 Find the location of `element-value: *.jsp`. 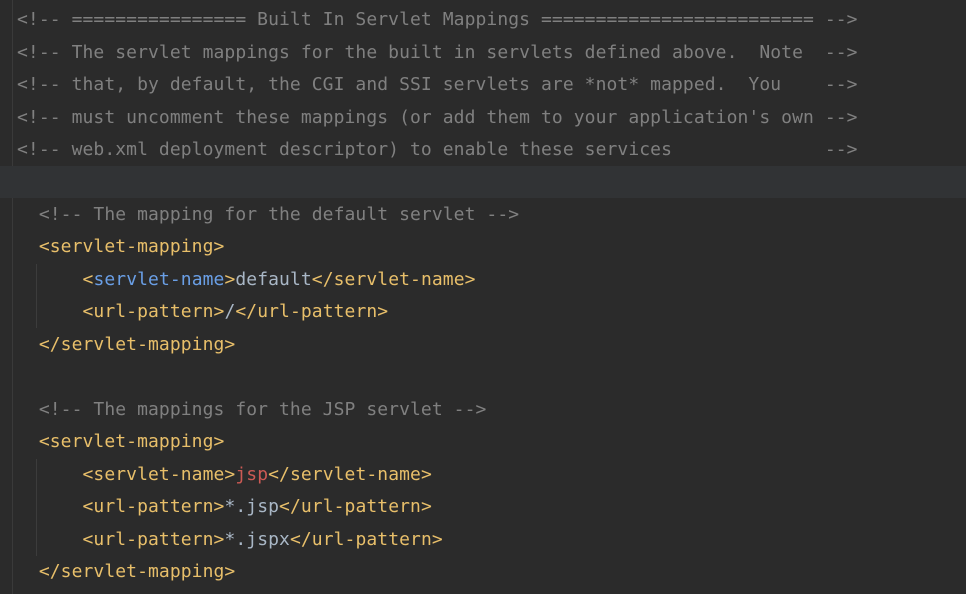

element-value: *.jsp is located at coordinates (252, 506).